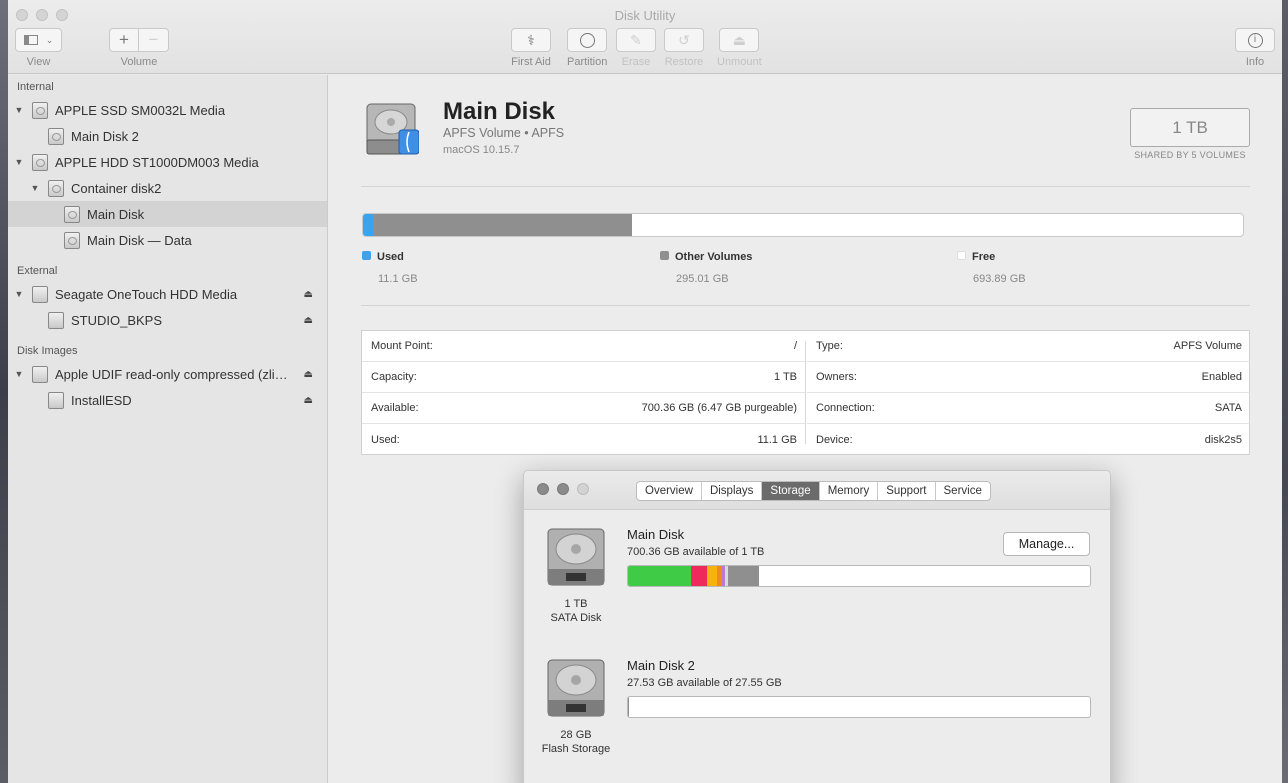 The image size is (1288, 783). Describe the element at coordinates (167, 320) in the screenshot. I see `sidebar-item-studio-bkps: STUDIO_BKPS ⏏` at that location.